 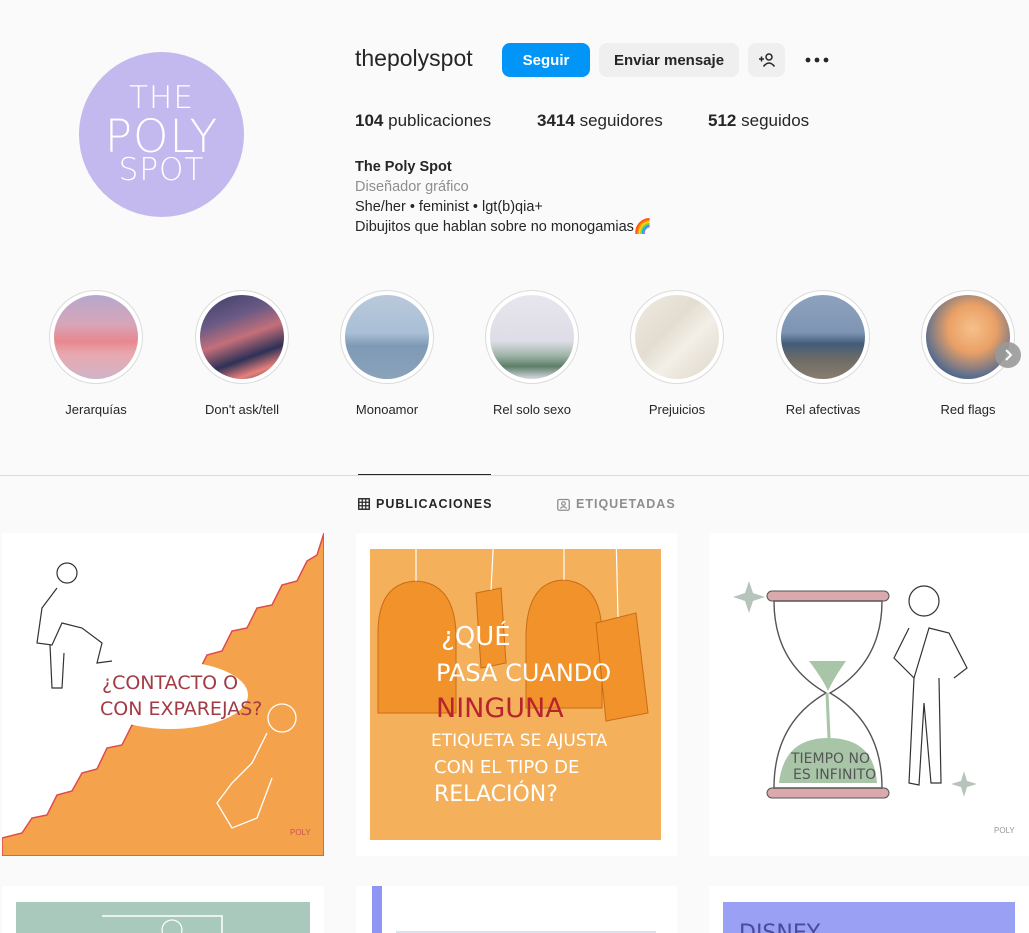 I want to click on grid-icon, so click(x=364, y=504).